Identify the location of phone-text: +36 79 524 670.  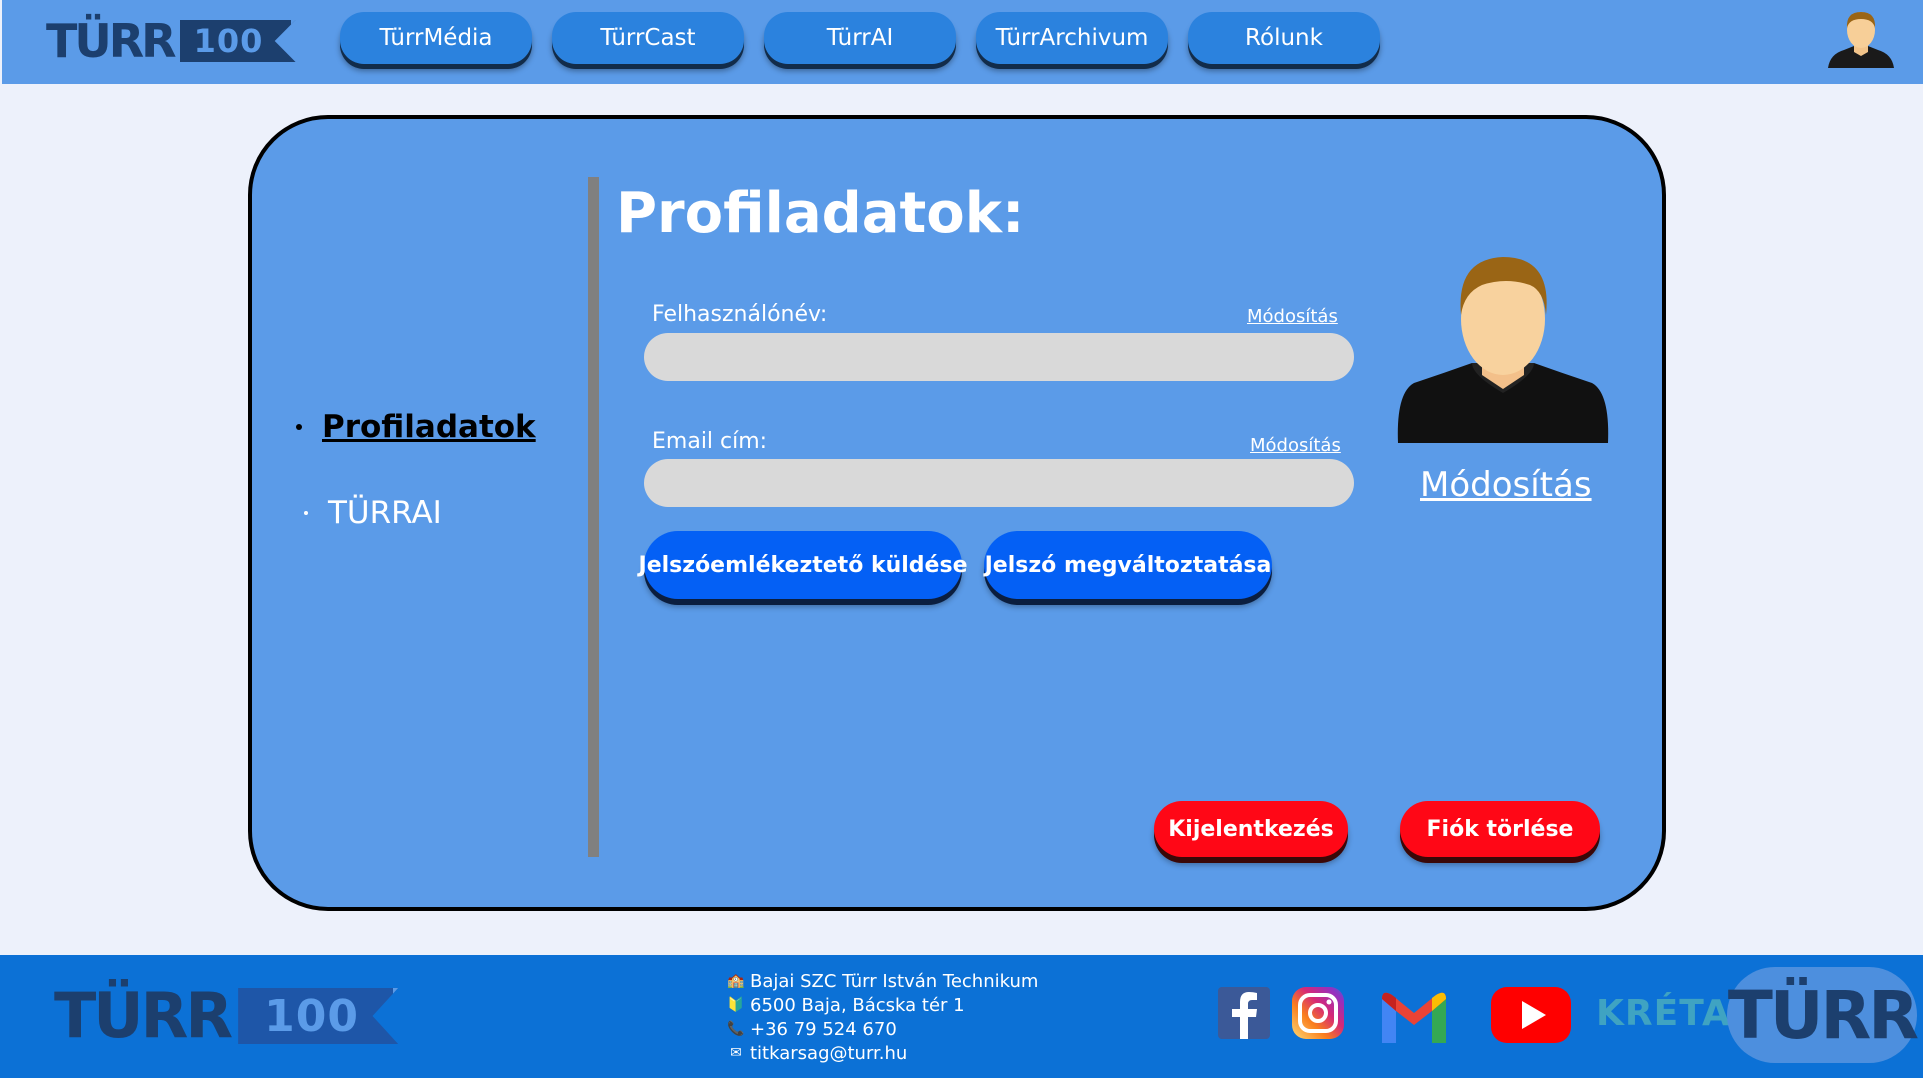
(823, 1029).